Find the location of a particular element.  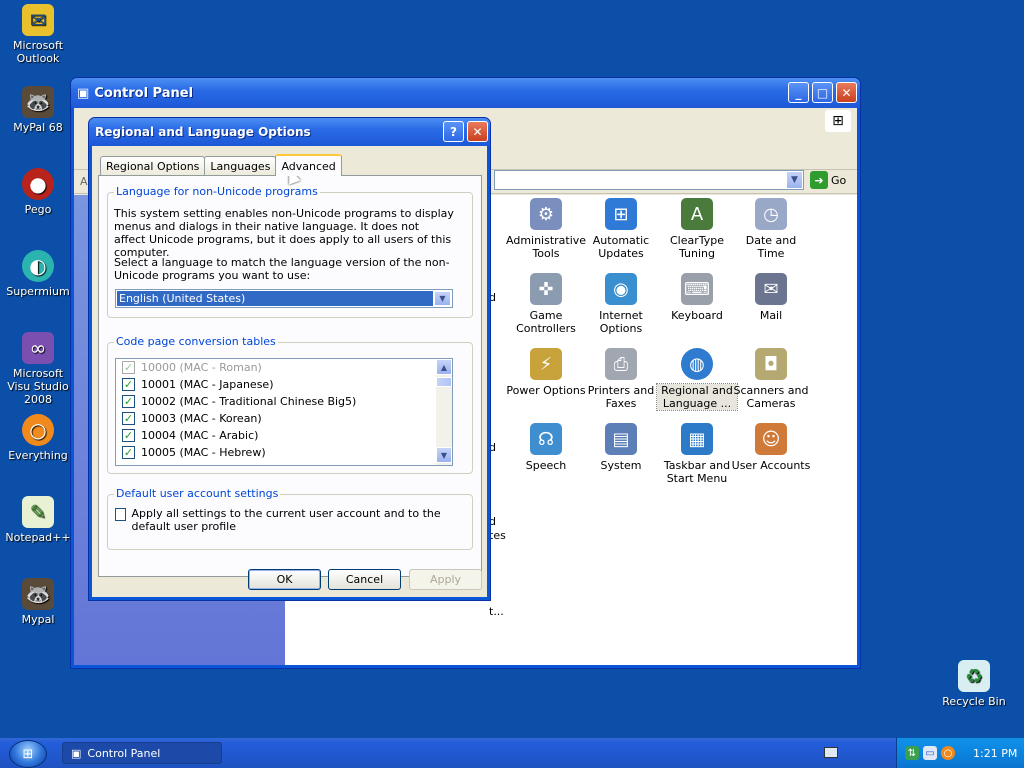

cp-item-label: Power Options is located at coordinates (546, 390).